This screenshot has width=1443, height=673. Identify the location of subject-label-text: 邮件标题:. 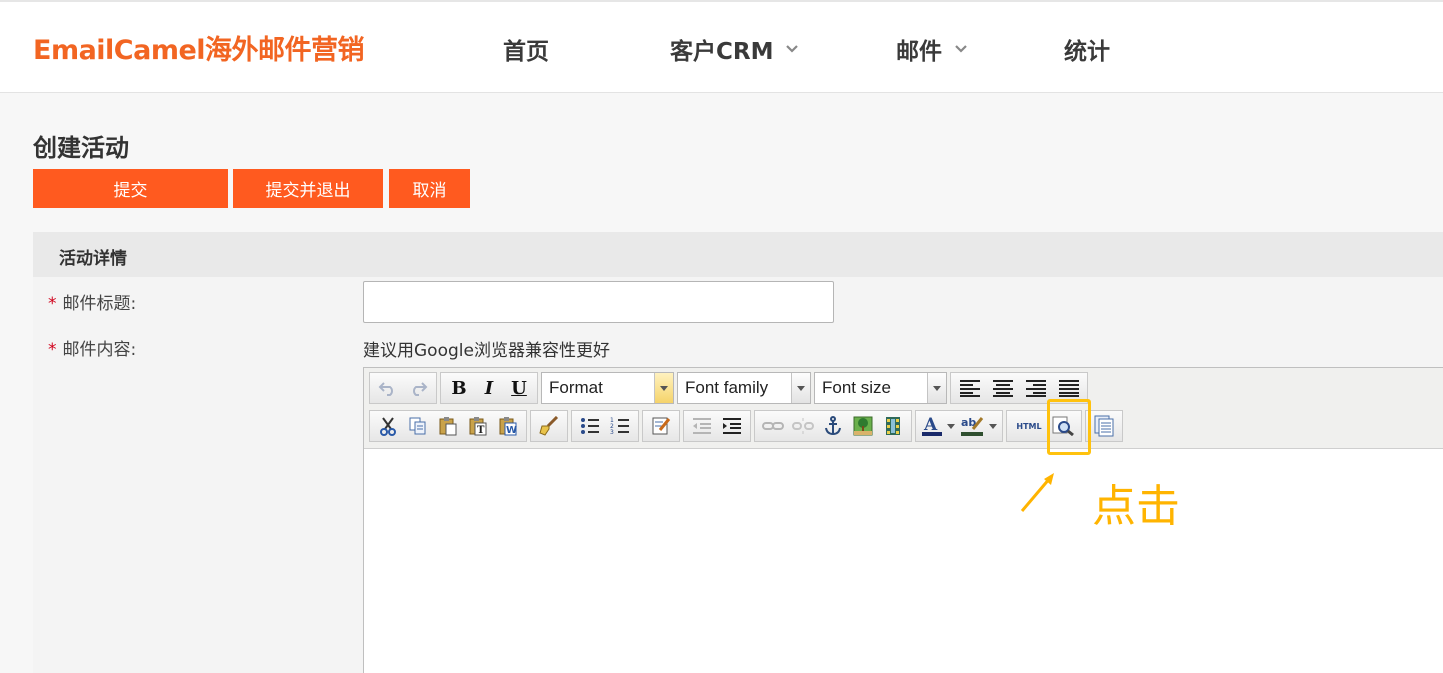
(99, 304).